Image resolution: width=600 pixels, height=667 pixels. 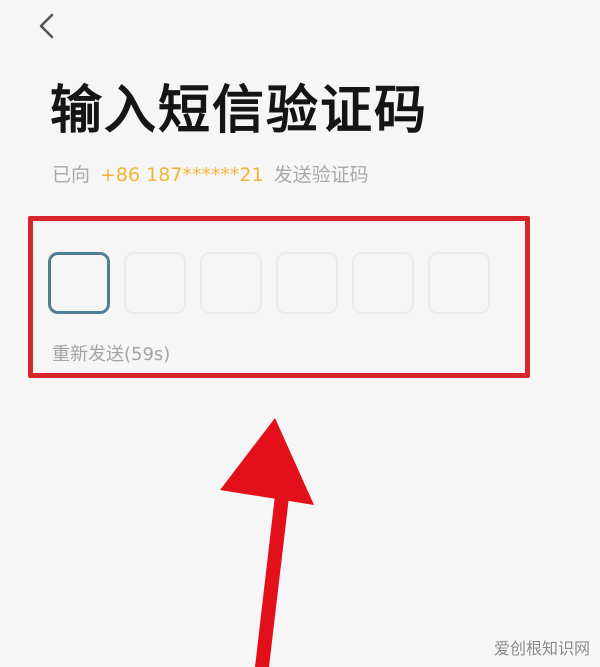 I want to click on arrow-head, so click(x=267, y=461).